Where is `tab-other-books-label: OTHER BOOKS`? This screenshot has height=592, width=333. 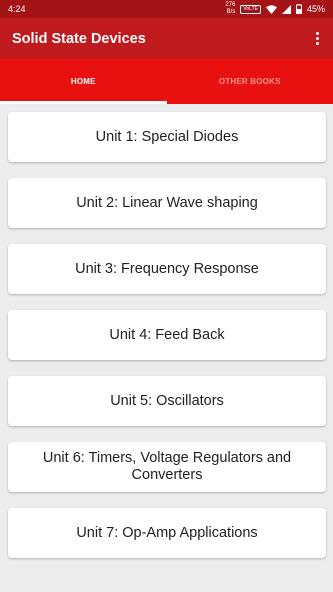 tab-other-books-label: OTHER BOOKS is located at coordinates (249, 81).